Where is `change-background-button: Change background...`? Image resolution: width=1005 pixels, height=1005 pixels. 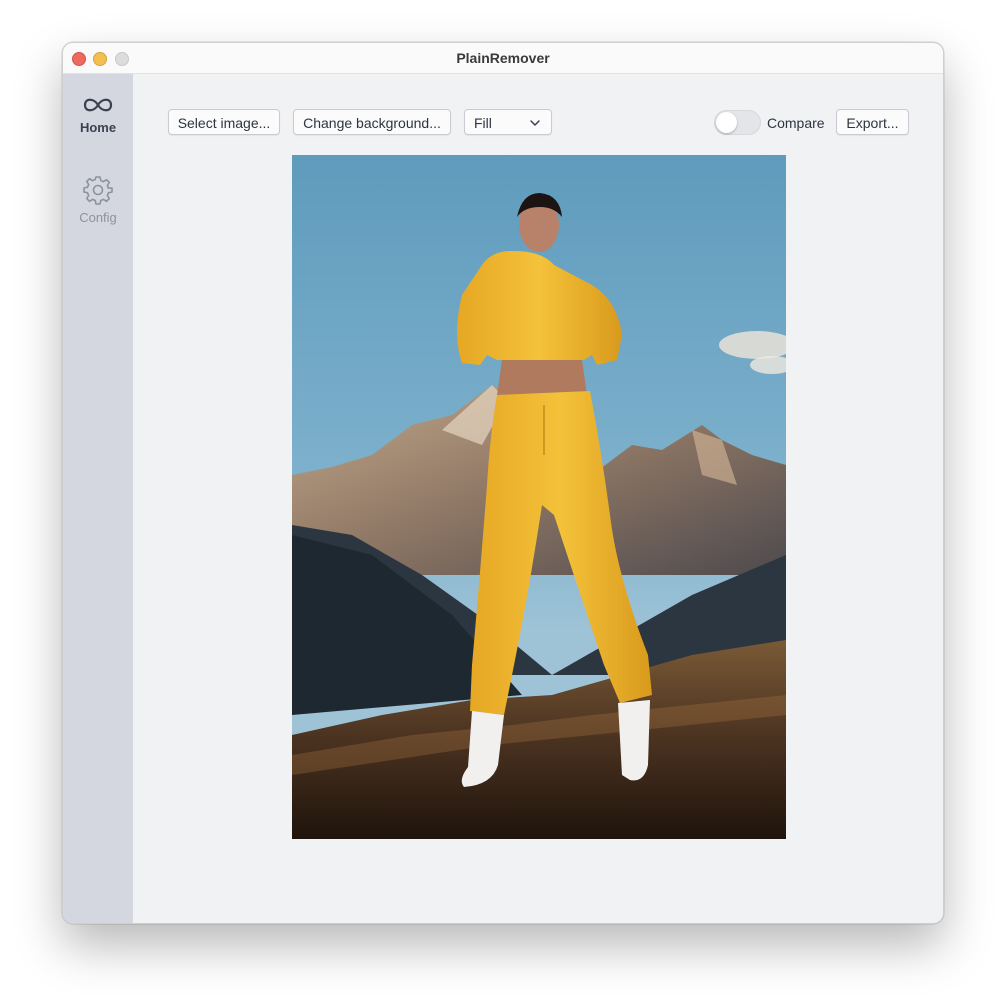 change-background-button: Change background... is located at coordinates (372, 122).